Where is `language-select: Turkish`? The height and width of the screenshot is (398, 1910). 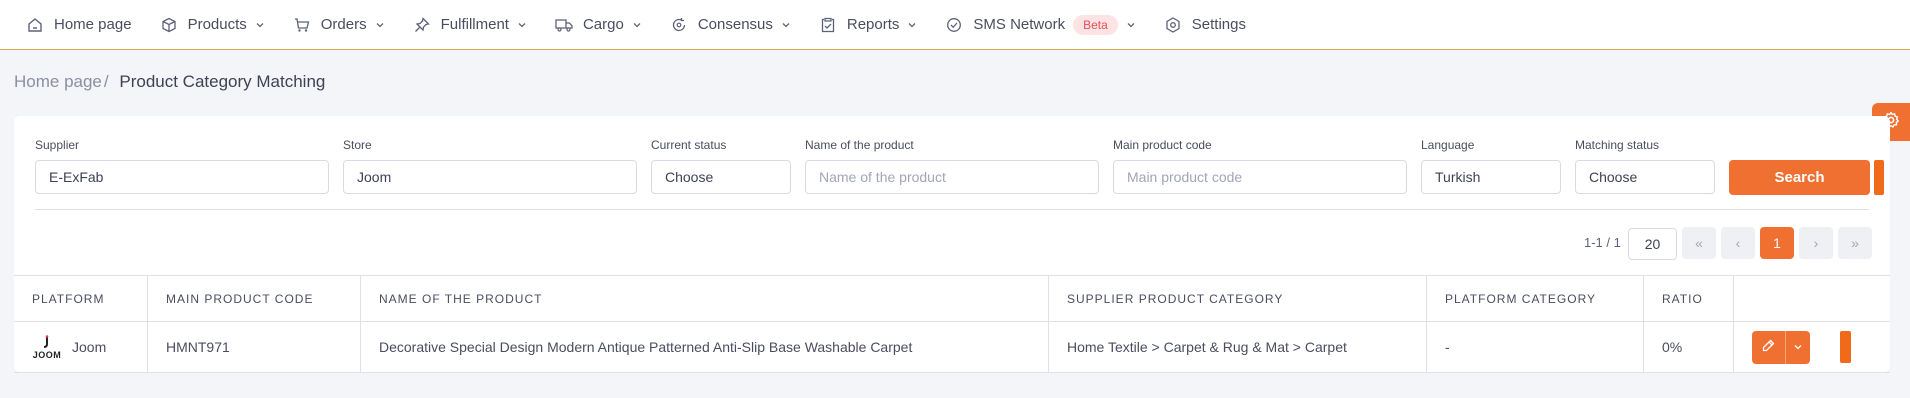
language-select: Turkish is located at coordinates (1491, 177).